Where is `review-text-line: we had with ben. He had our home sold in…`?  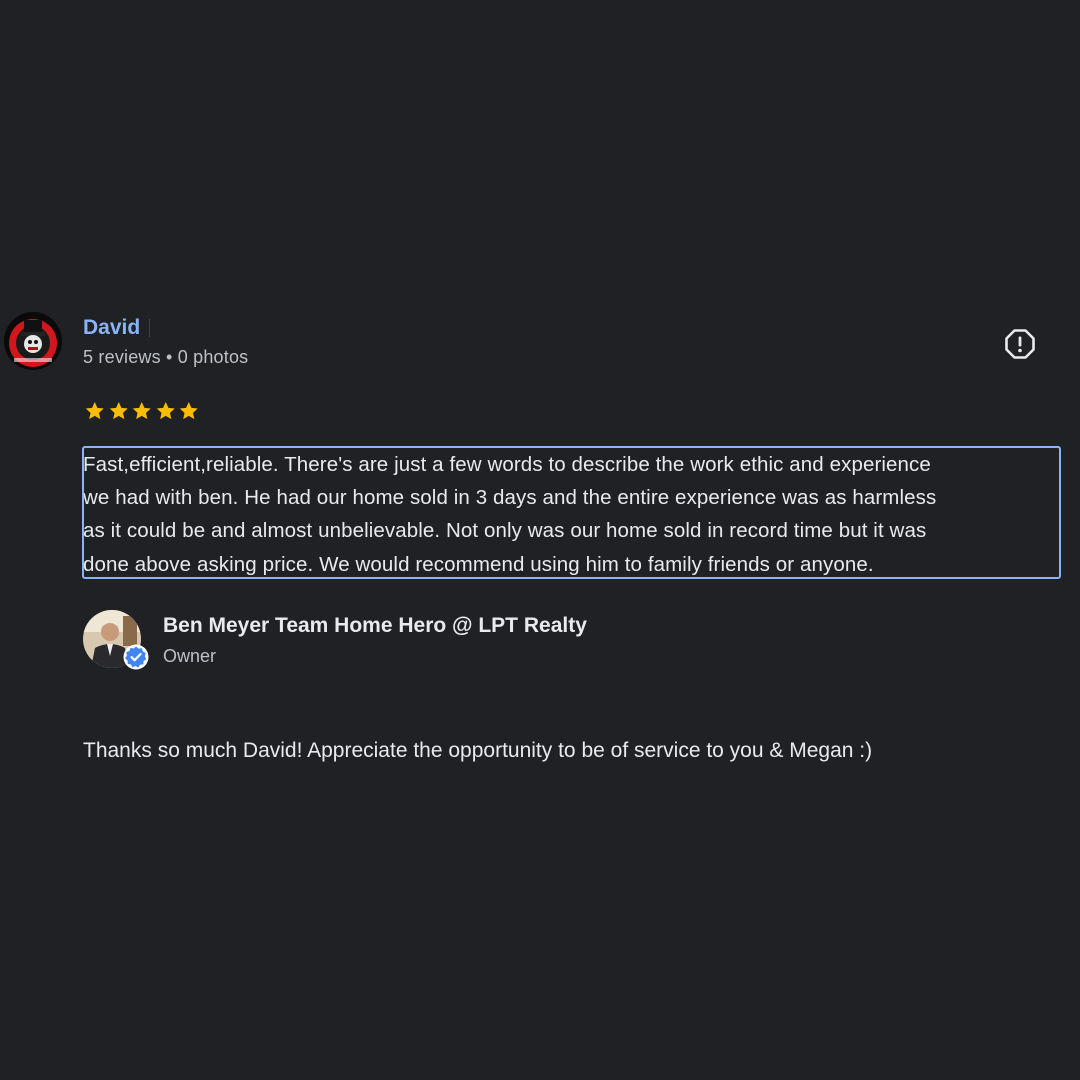 review-text-line: we had with ben. He had our home sold in… is located at coordinates (510, 498).